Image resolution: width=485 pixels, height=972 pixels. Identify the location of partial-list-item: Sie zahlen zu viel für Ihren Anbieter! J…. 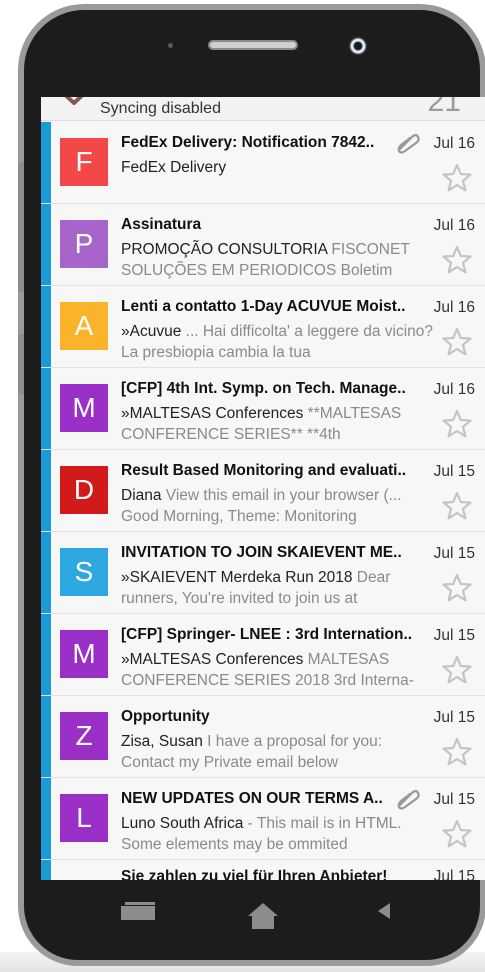
(263, 870).